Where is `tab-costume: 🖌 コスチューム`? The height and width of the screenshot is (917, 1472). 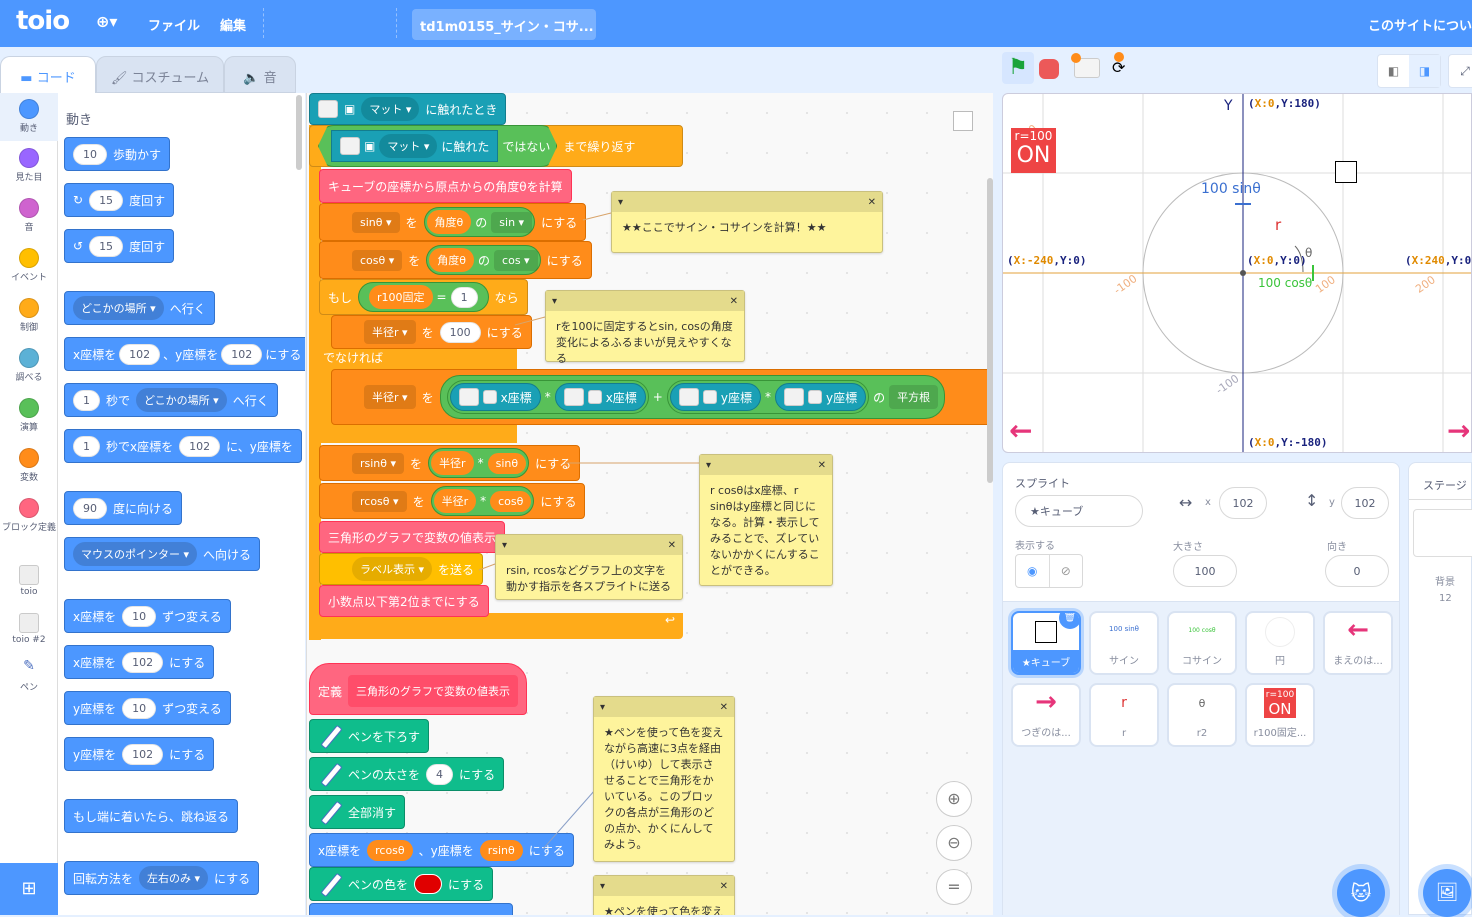
tab-costume: 🖌 コスチューム is located at coordinates (160, 74).